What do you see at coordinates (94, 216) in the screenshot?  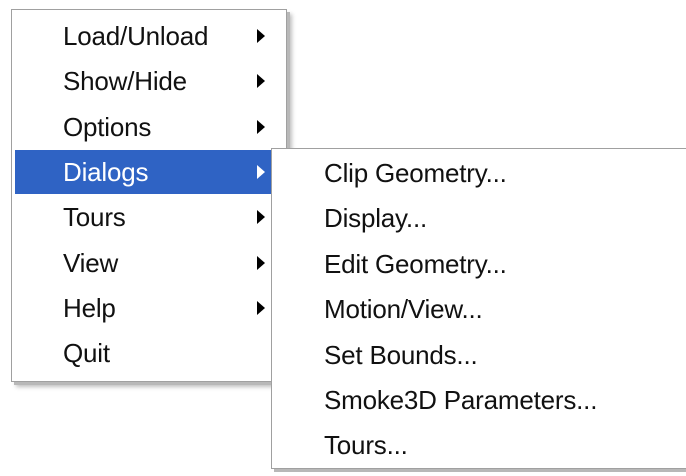 I see `menu-item-label: Tours` at bounding box center [94, 216].